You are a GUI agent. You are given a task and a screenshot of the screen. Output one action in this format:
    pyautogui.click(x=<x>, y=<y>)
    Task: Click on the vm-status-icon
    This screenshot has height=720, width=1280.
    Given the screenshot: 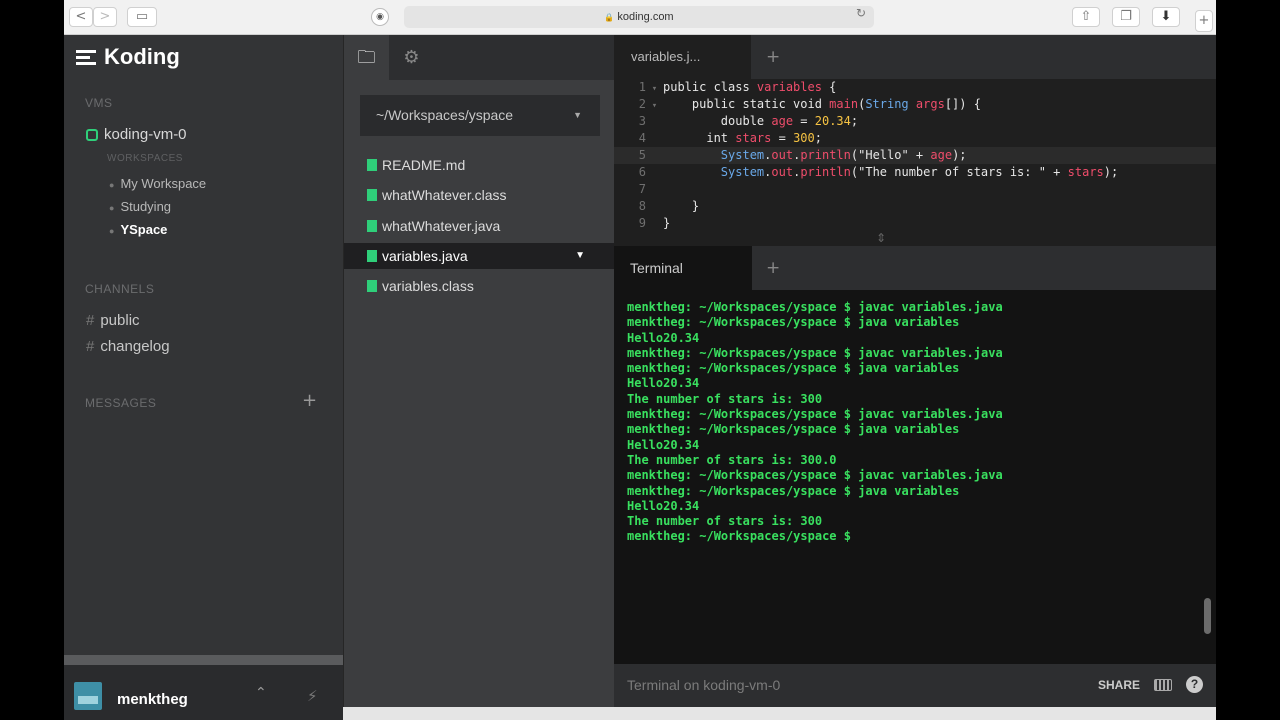 What is the action you would take?
    pyautogui.click(x=92, y=134)
    